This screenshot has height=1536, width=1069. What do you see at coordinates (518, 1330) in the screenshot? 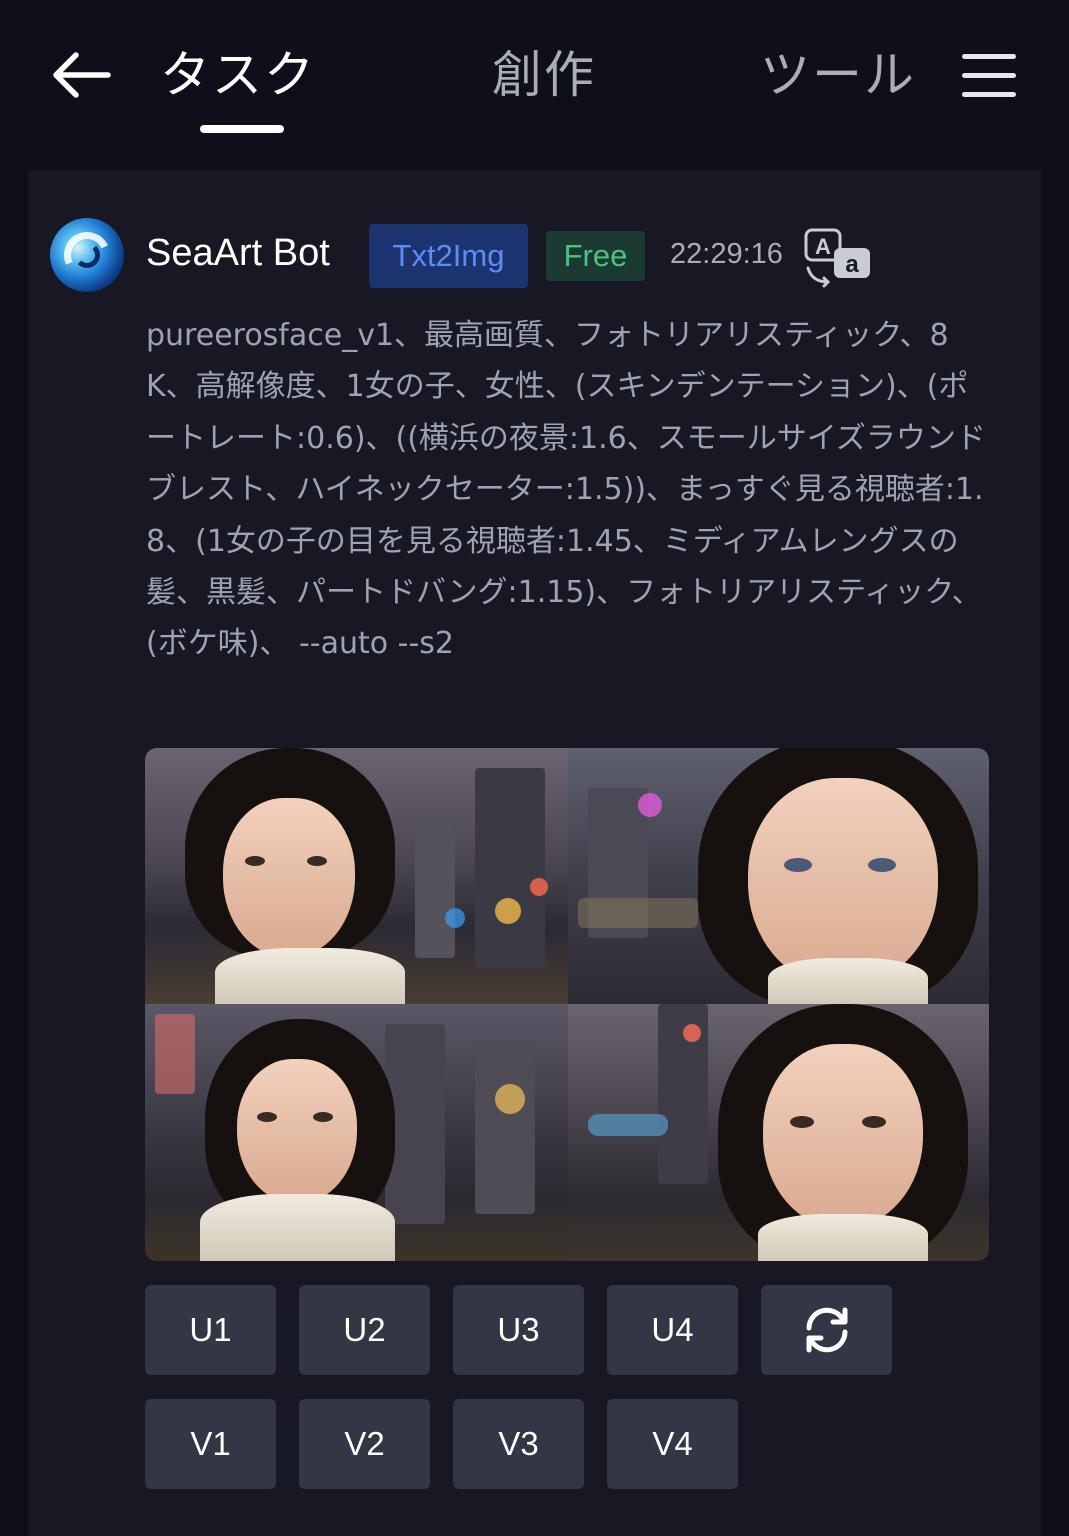
I see `upscale-button-3: U3` at bounding box center [518, 1330].